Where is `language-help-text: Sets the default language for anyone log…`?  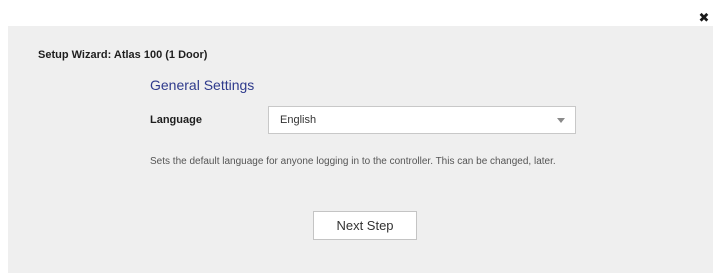 language-help-text: Sets the default language for anyone log… is located at coordinates (353, 161).